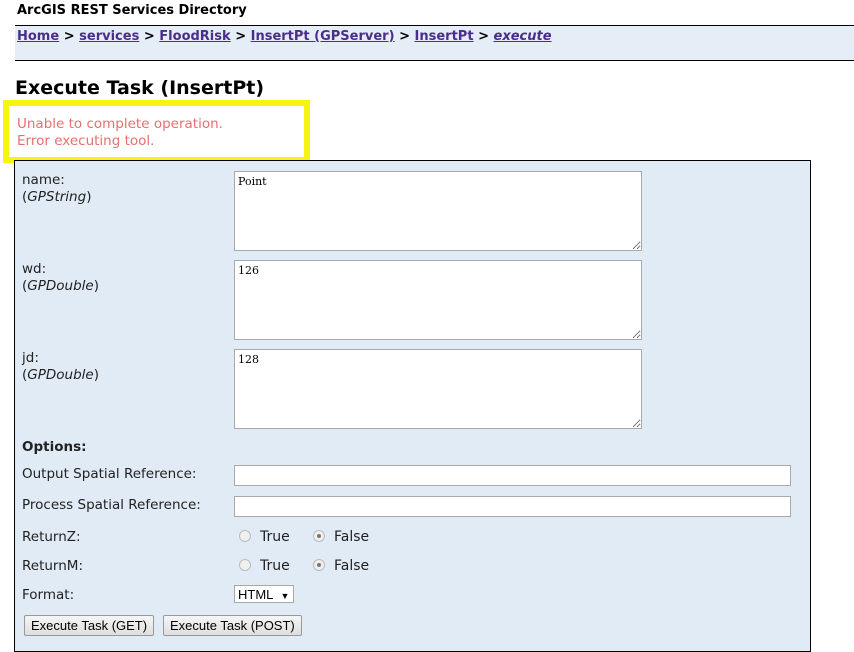 Image resolution: width=854 pixels, height=652 pixels. I want to click on breadcrumb-services: services, so click(109, 36).